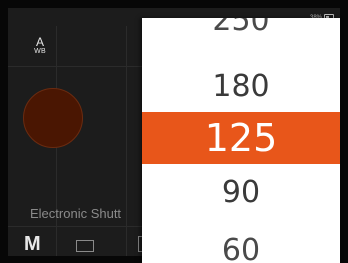 Image resolution: width=348 pixels, height=263 pixels. I want to click on picker-item: 180, so click(241, 87).